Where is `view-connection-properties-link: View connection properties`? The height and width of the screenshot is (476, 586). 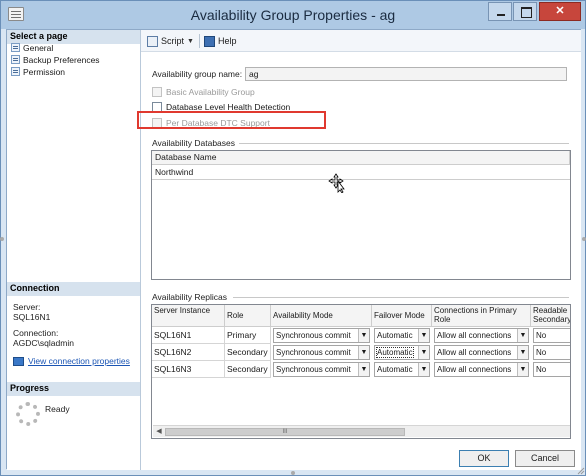 view-connection-properties-link: View connection properties is located at coordinates (71, 361).